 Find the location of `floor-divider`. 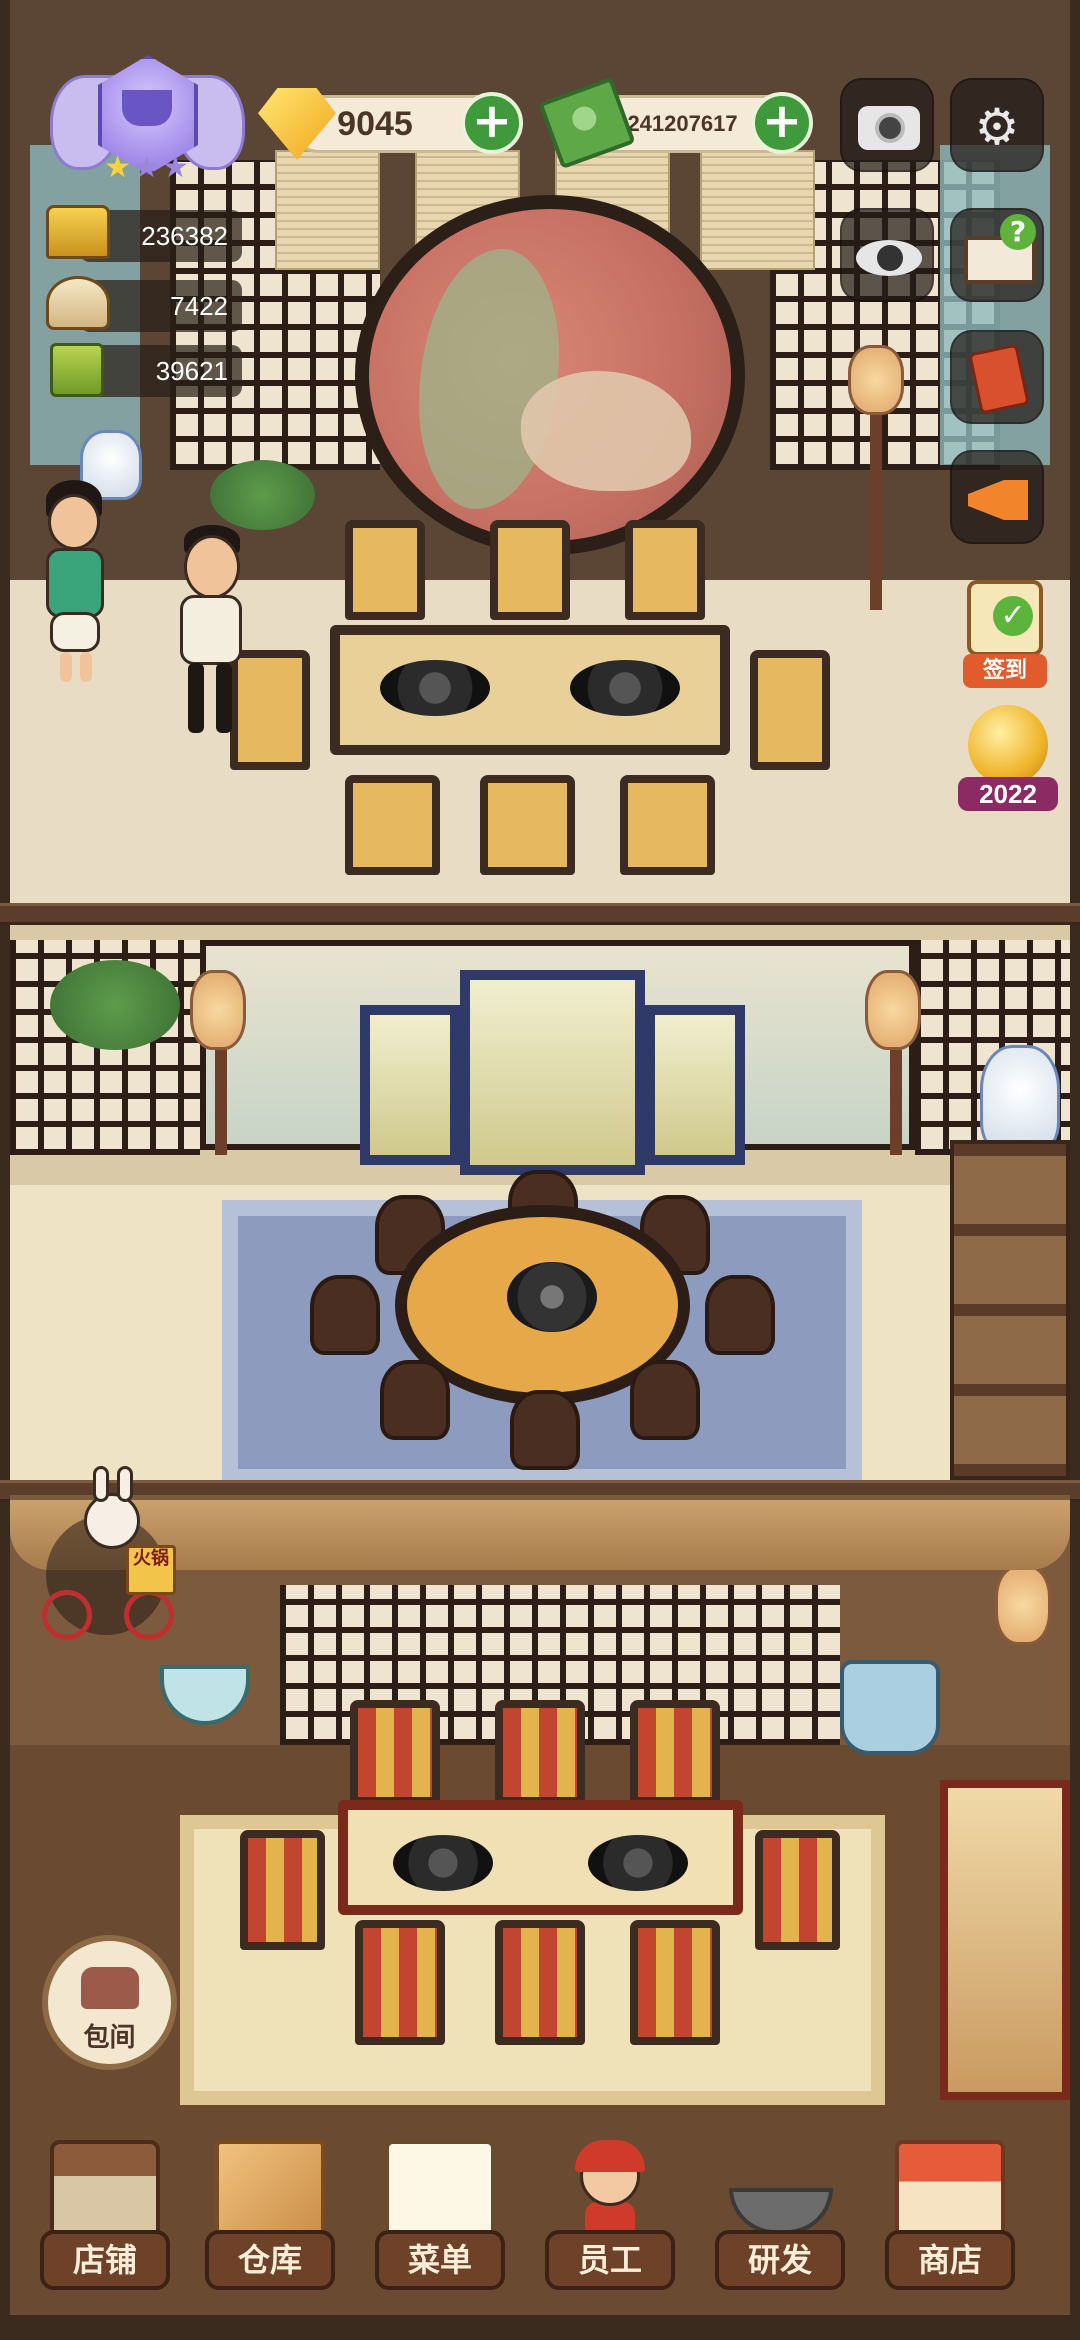

floor-divider is located at coordinates (540, 914).